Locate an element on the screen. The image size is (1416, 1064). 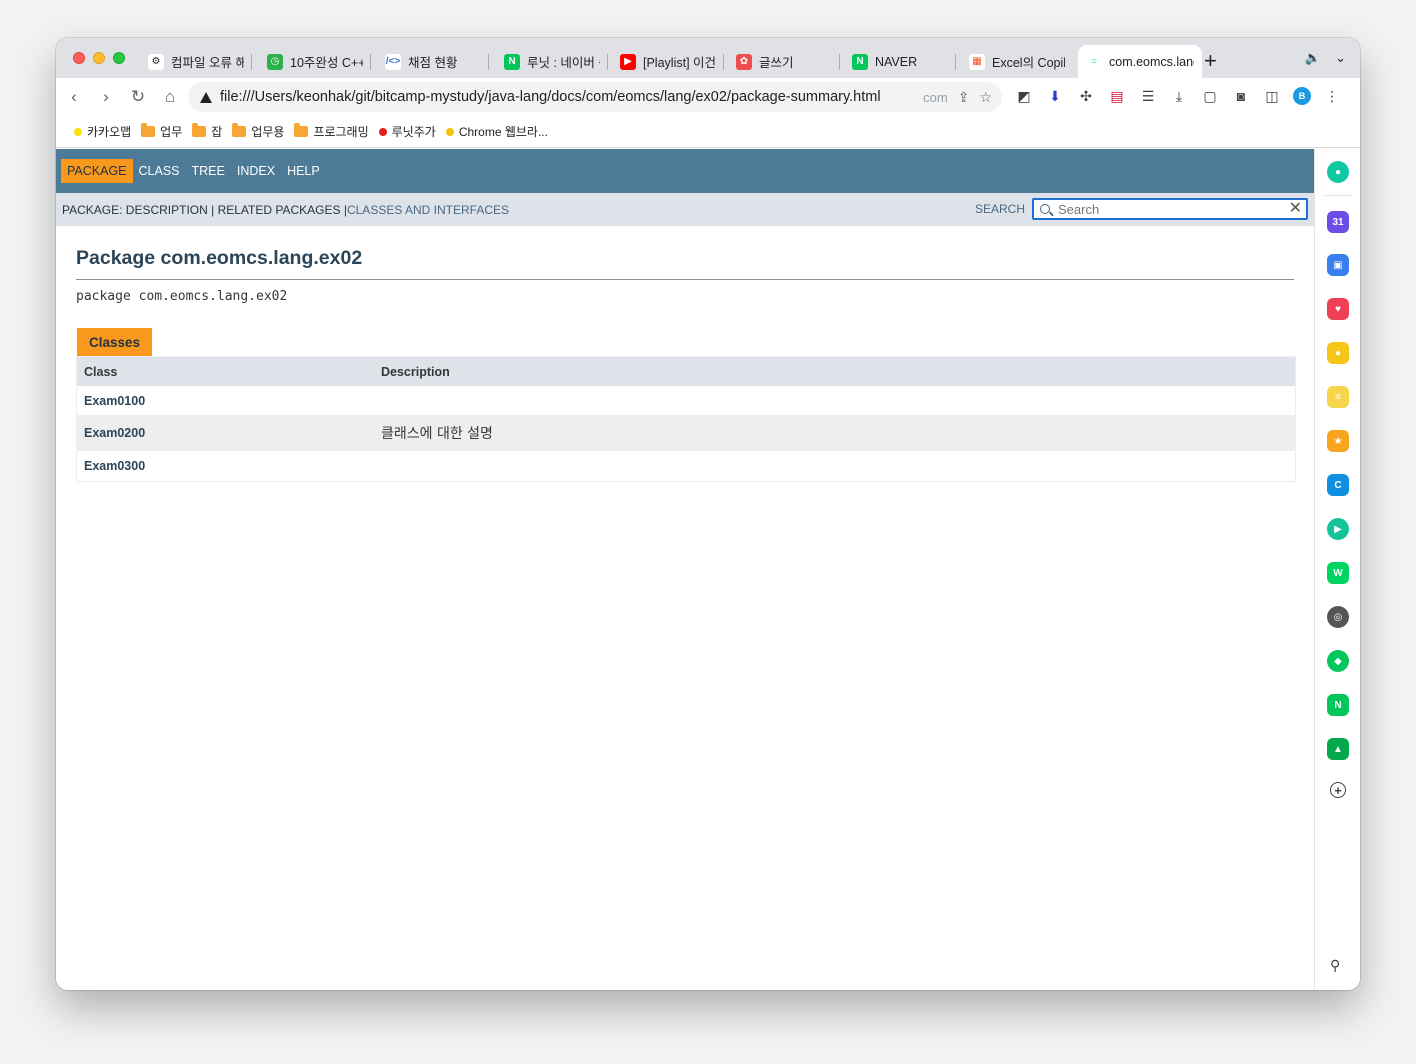
bookmark-star-icon: ☆ is located at coordinates (985, 97).